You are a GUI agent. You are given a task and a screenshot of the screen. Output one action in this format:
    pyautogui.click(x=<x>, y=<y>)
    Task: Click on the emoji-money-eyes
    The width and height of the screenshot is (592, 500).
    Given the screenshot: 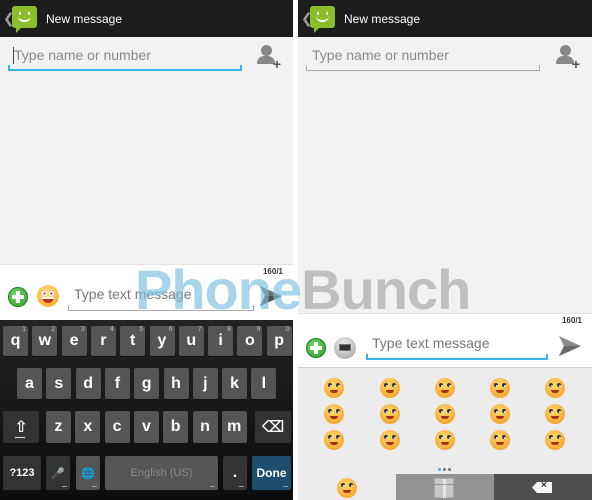 What is the action you would take?
    pyautogui.click(x=390, y=440)
    